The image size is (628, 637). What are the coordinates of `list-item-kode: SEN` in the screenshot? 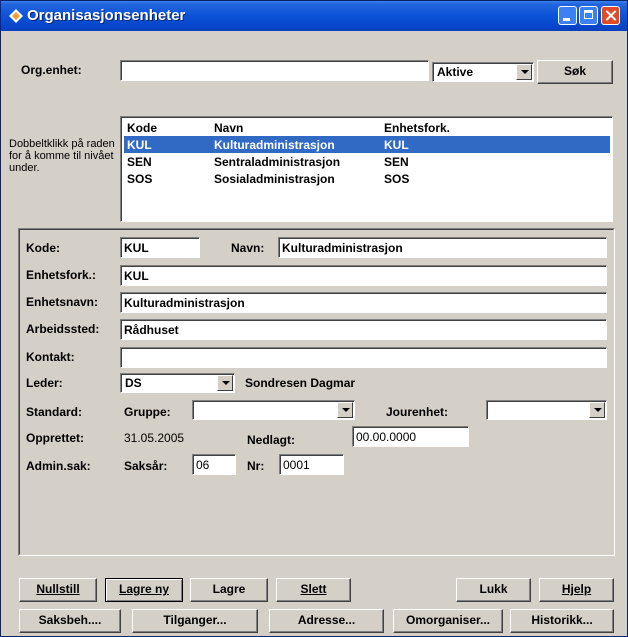 It's located at (139, 162).